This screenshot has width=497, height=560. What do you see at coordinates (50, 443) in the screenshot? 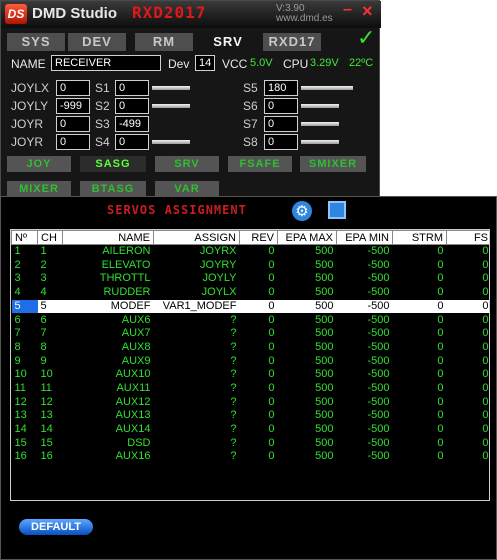
I see `cell-ch: 15` at bounding box center [50, 443].